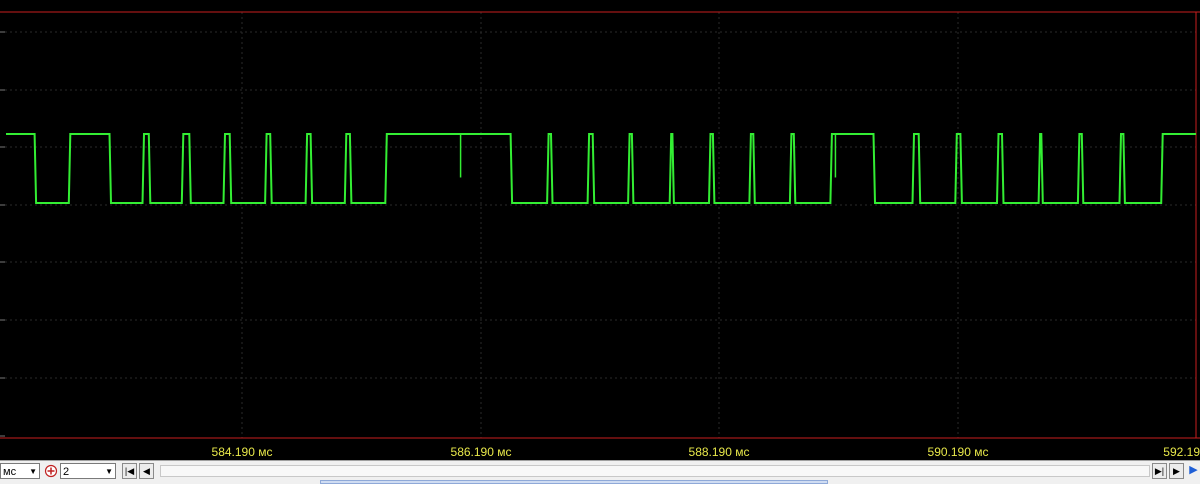 Image resolution: width=1200 pixels, height=484 pixels. What do you see at coordinates (10, 472) in the screenshot?
I see `units-value: мс` at bounding box center [10, 472].